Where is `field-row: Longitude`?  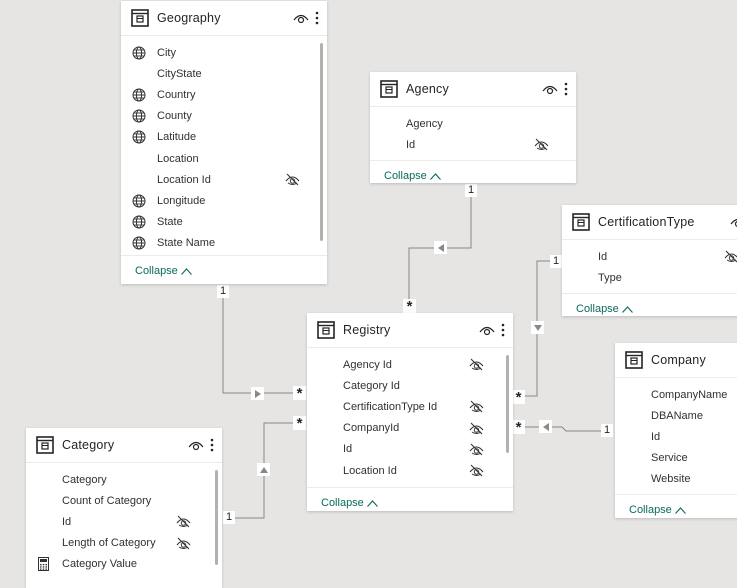
field-row: Longitude is located at coordinates (224, 200).